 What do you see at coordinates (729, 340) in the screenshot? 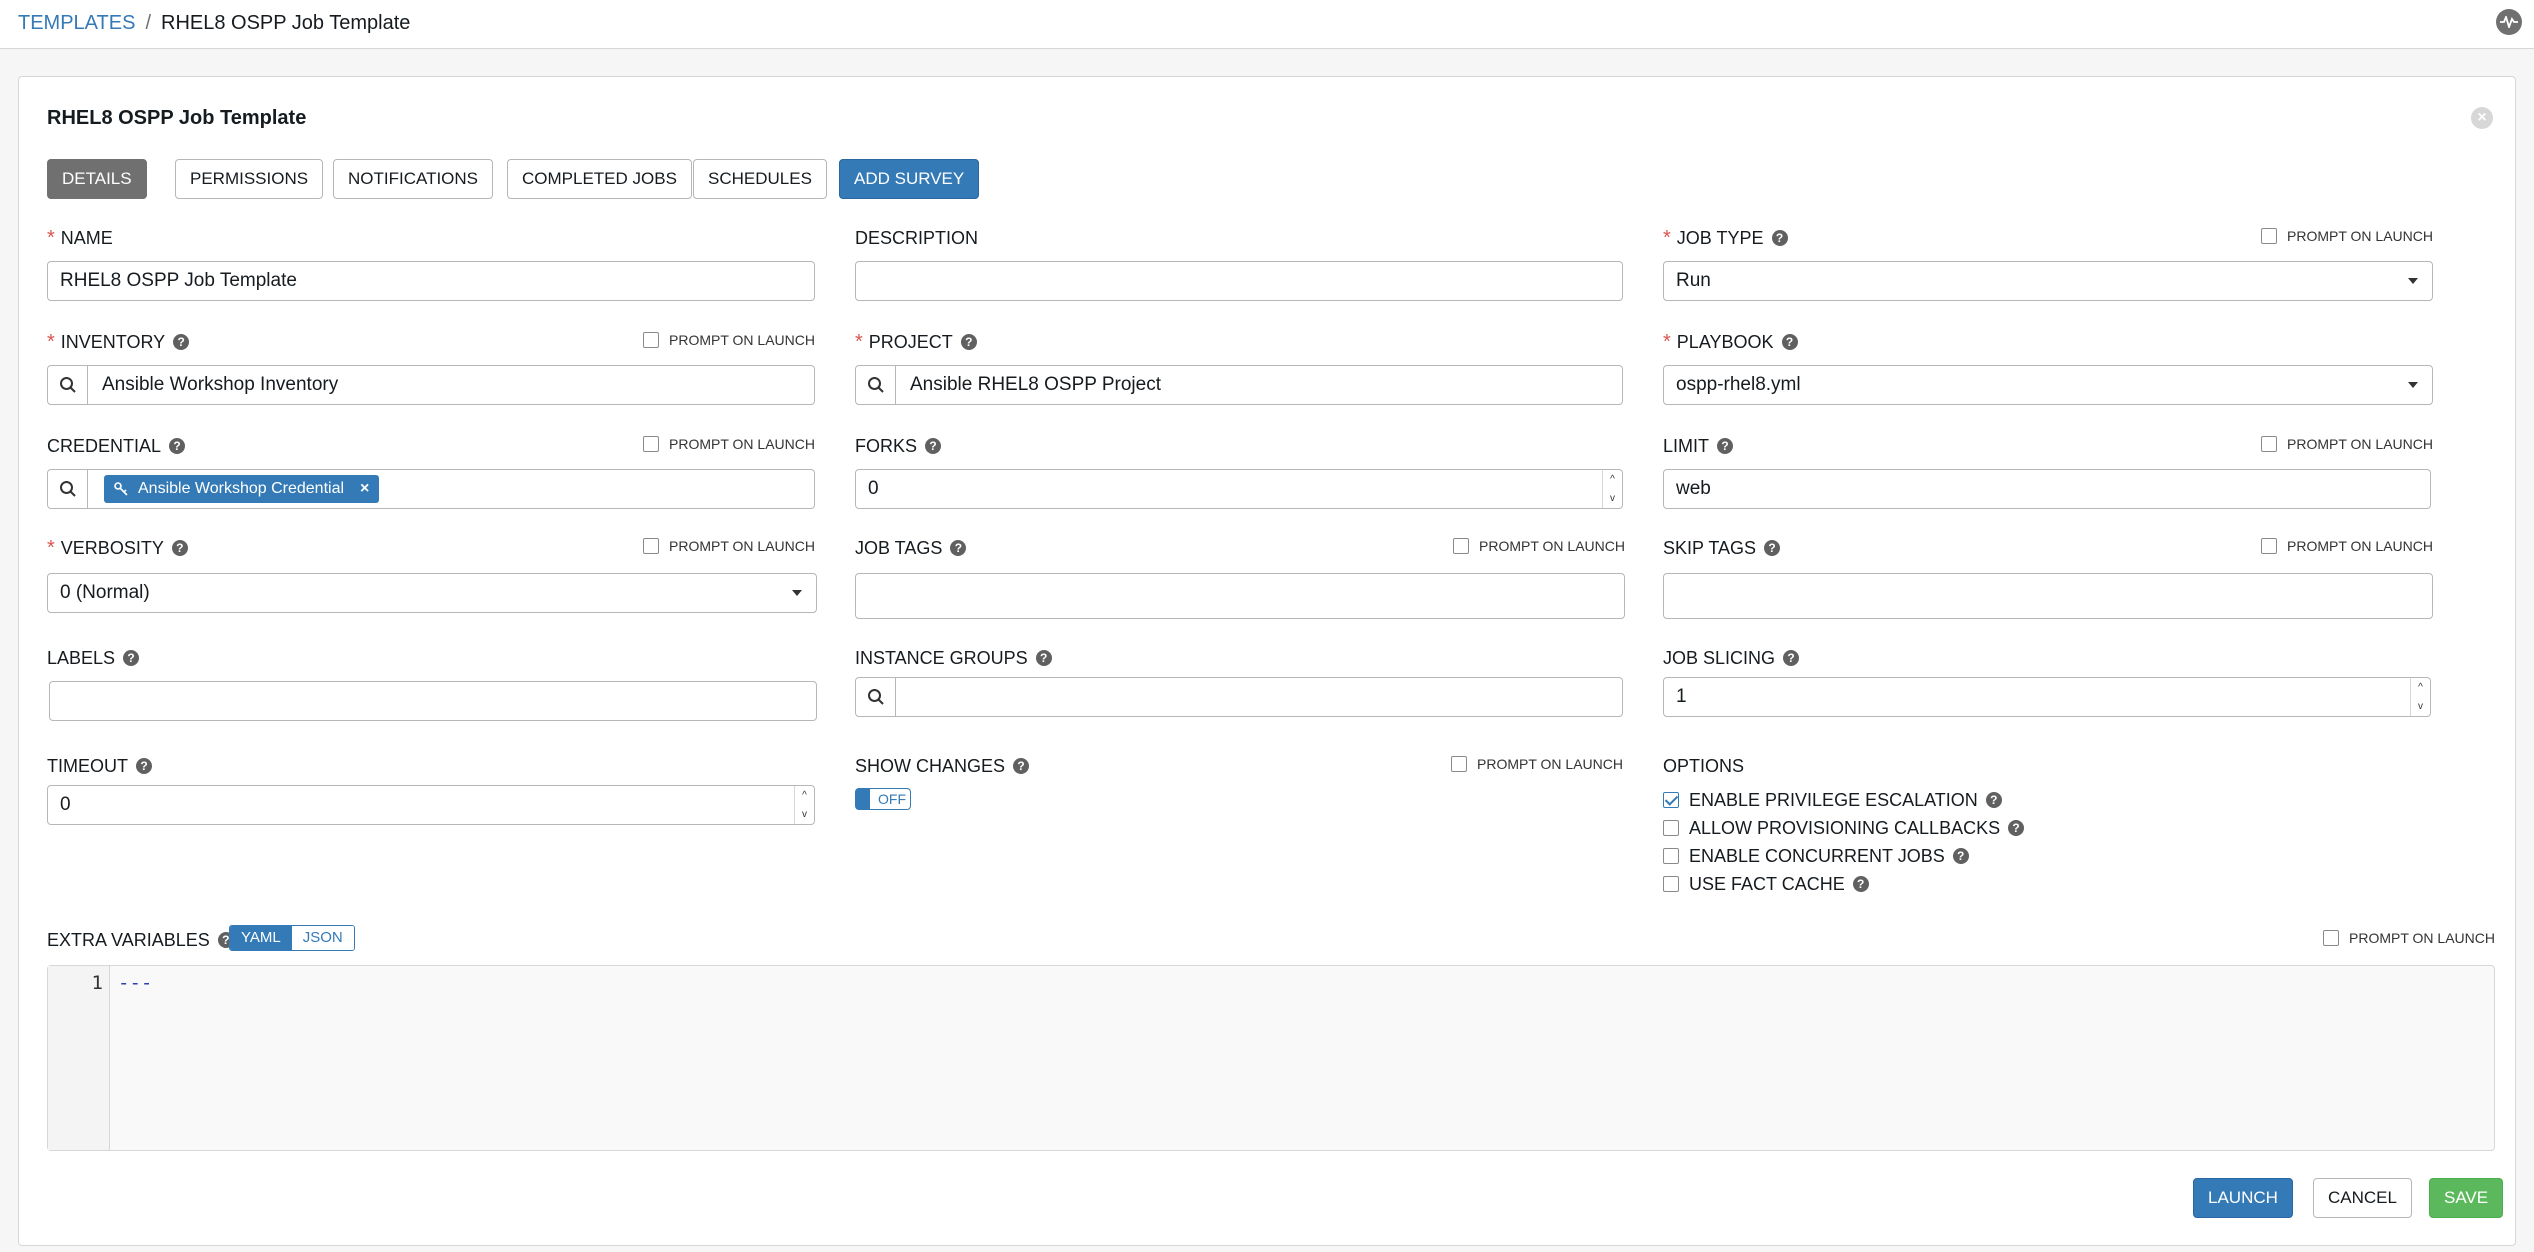
I see `prompt-on-launch-inventory: PROMPT ON LAUNCH` at bounding box center [729, 340].